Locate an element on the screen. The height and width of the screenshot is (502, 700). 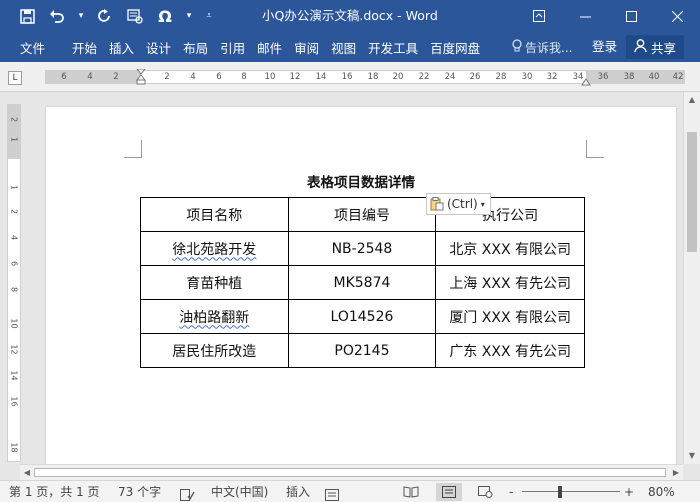
ruler-number: 12 is located at coordinates (295, 77).